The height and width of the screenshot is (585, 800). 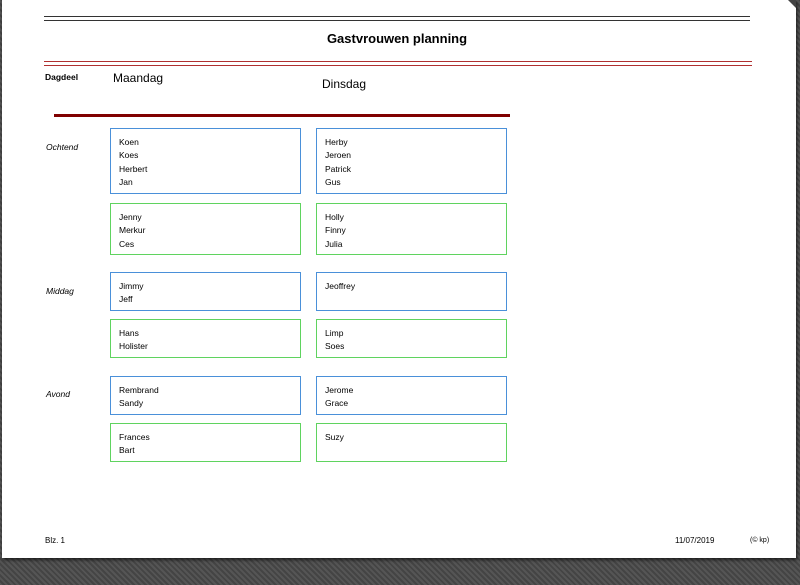 I want to click on host-name: Hans, so click(x=129, y=333).